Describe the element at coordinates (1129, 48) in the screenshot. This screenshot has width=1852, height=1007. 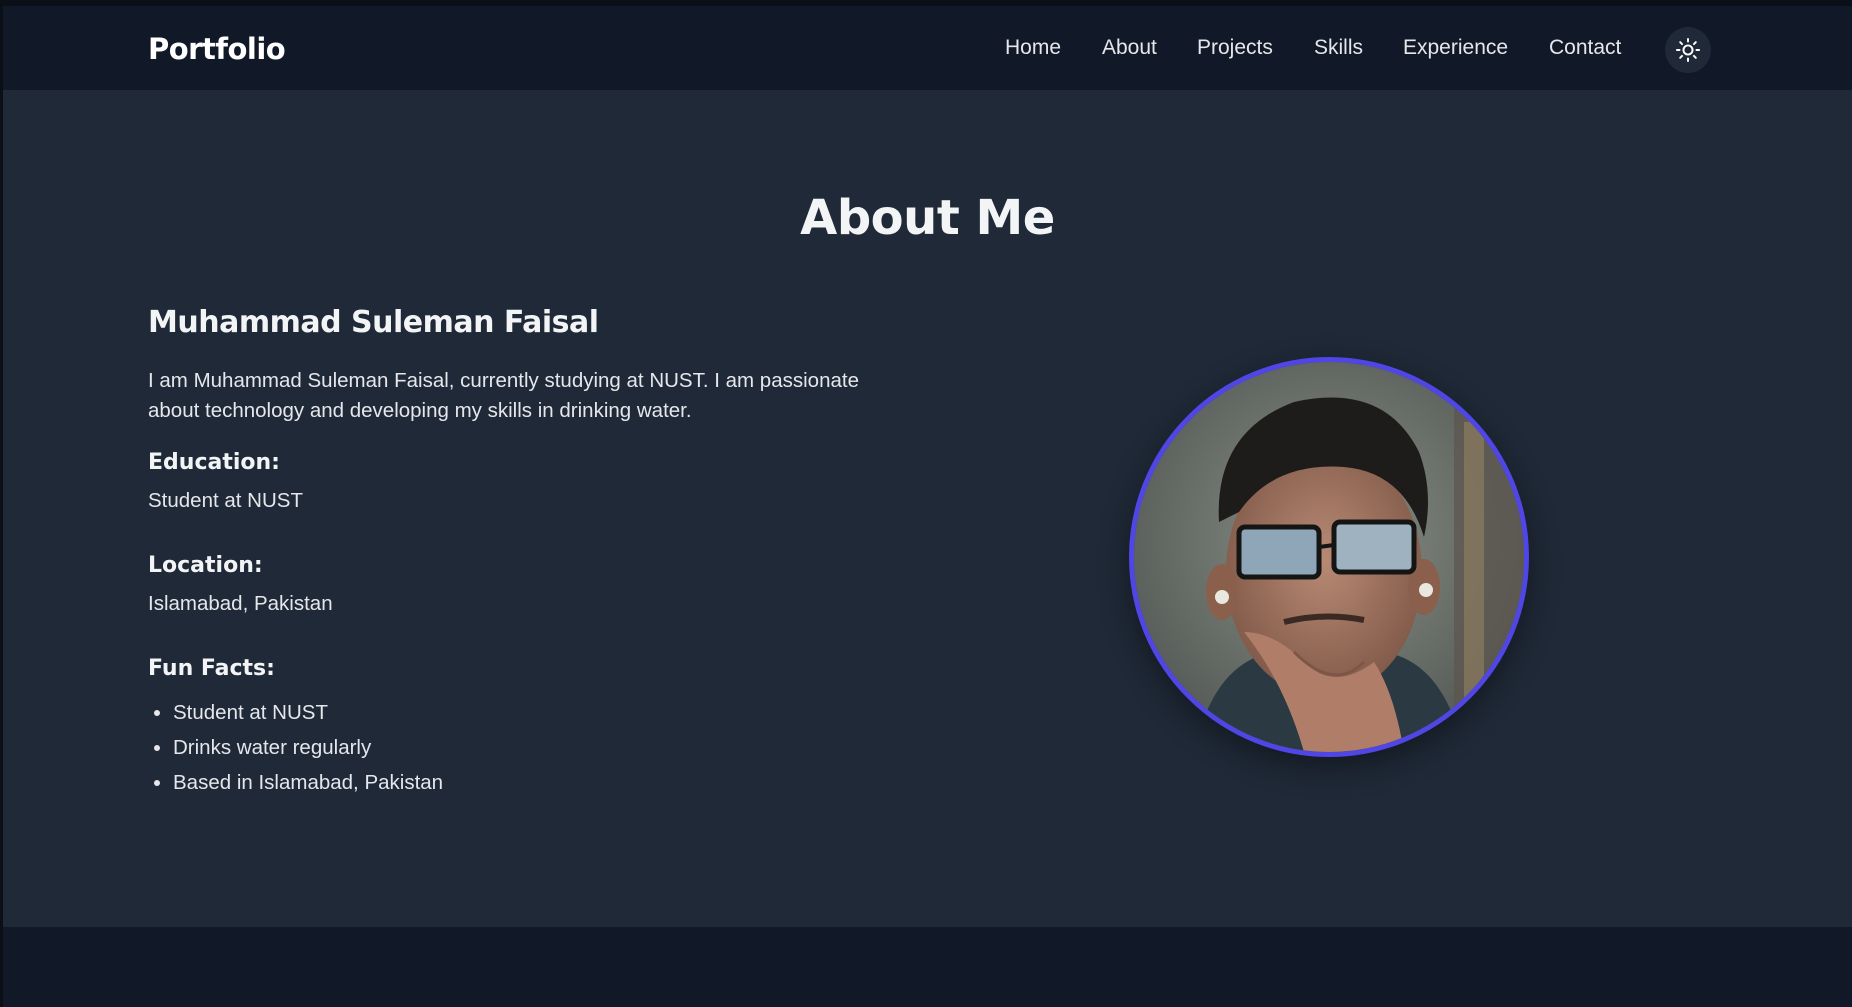
I see `nav-link-about: About` at that location.